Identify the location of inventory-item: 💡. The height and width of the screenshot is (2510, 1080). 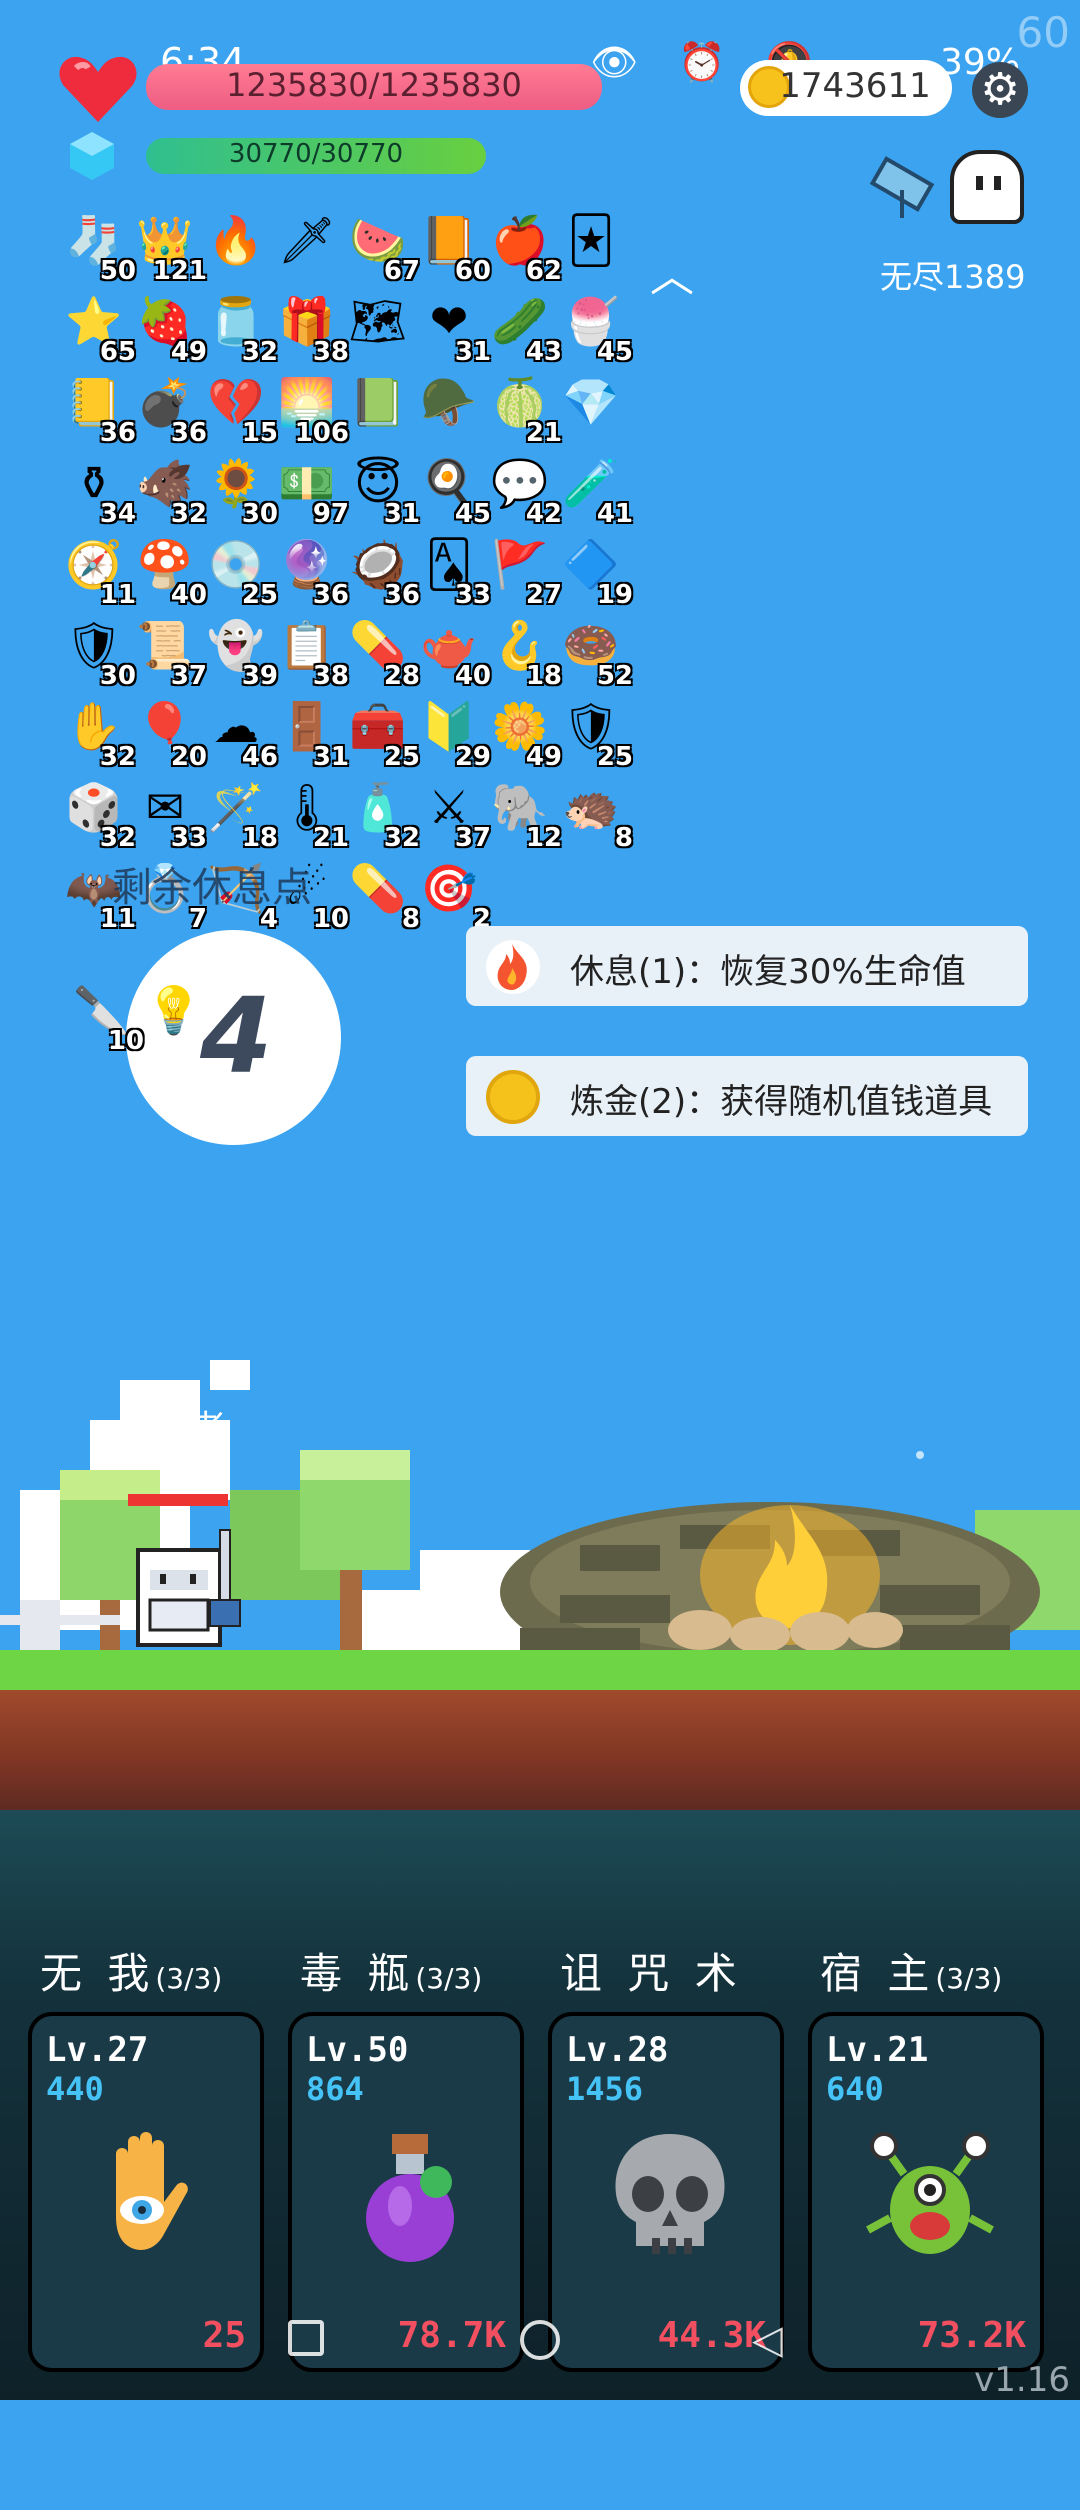
(175, 1015).